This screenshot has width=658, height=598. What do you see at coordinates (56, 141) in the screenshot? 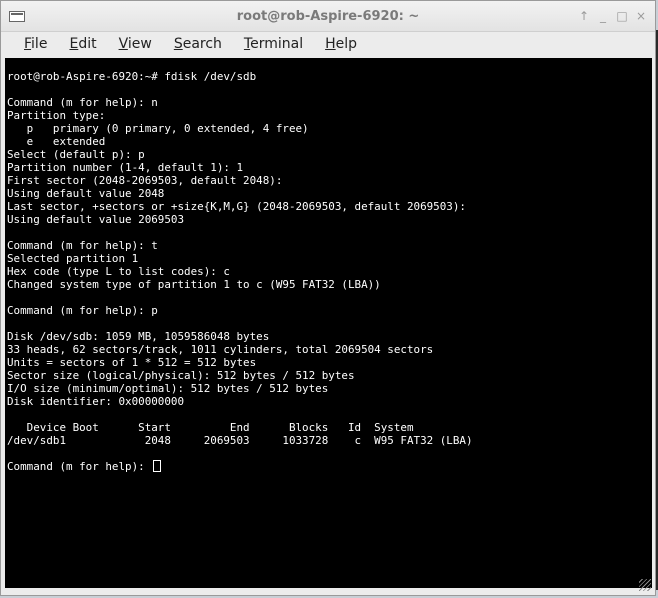
I see `terminal-line: e extended` at bounding box center [56, 141].